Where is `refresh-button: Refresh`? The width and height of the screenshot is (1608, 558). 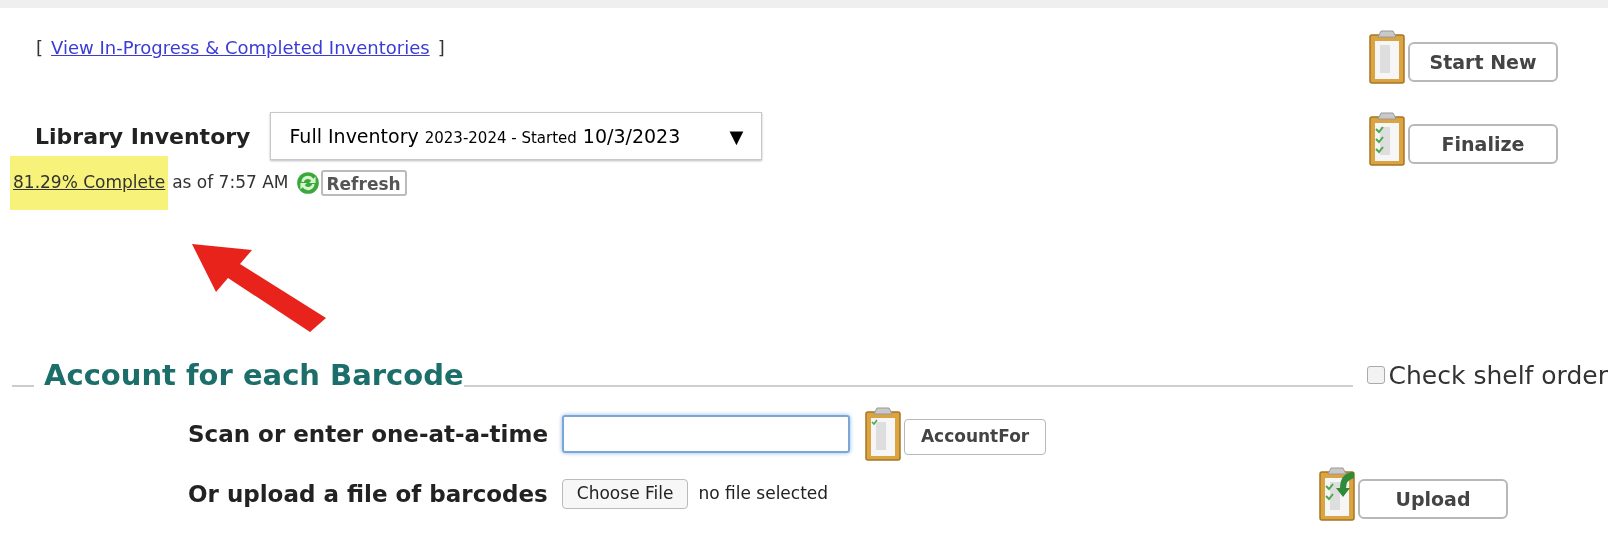
refresh-button: Refresh is located at coordinates (363, 182).